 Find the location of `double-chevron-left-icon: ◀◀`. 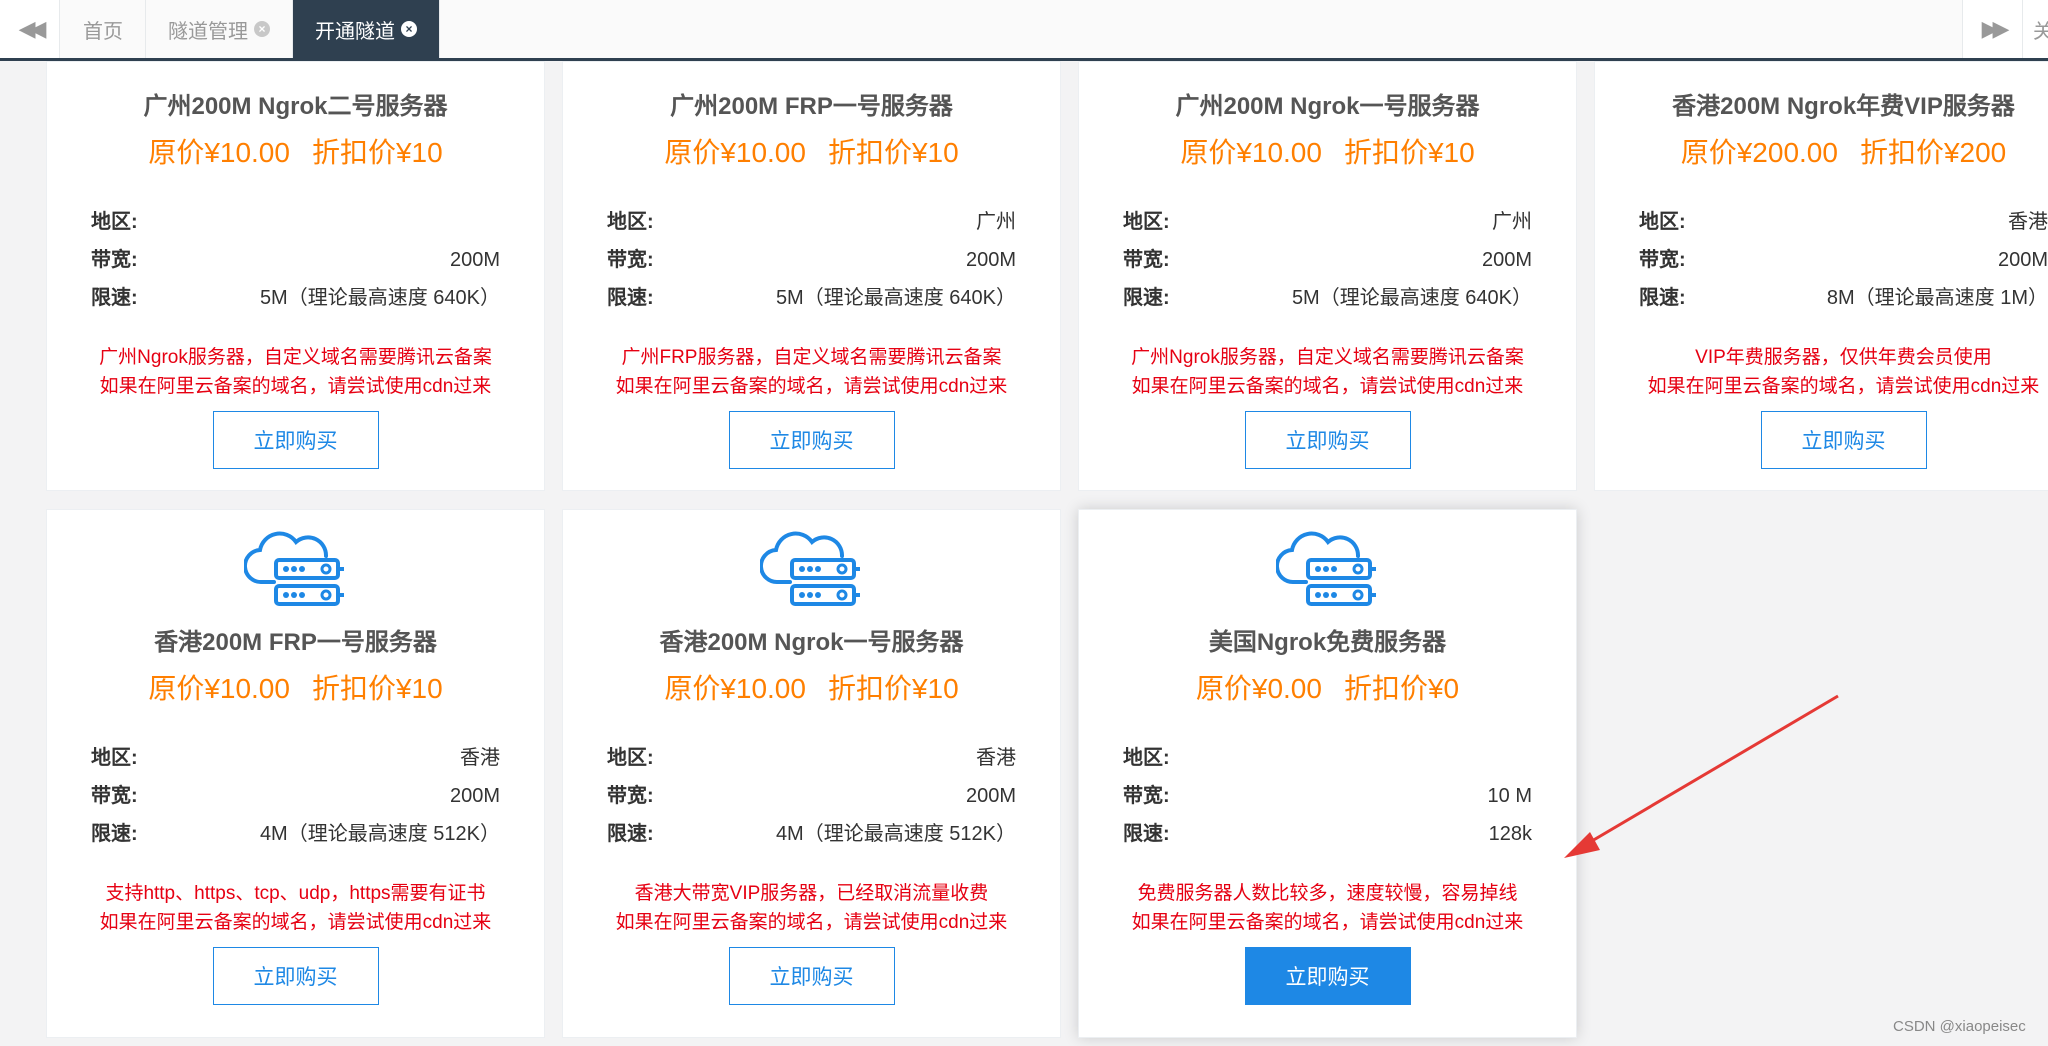

double-chevron-left-icon: ◀◀ is located at coordinates (32, 28).